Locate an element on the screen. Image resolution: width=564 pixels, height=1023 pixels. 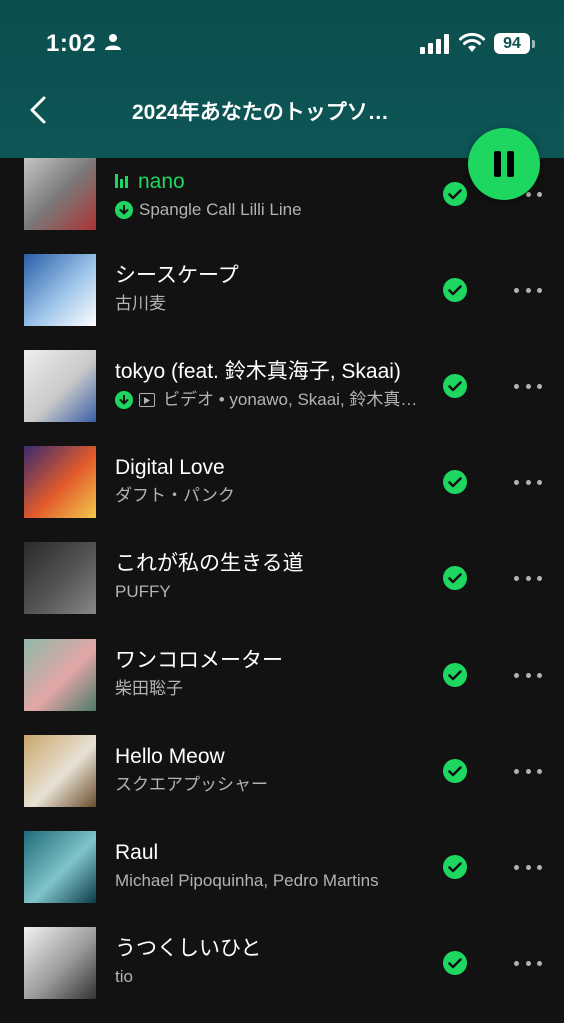
track-subtitle: Spangle Call Lilli Line is located at coordinates (270, 210).